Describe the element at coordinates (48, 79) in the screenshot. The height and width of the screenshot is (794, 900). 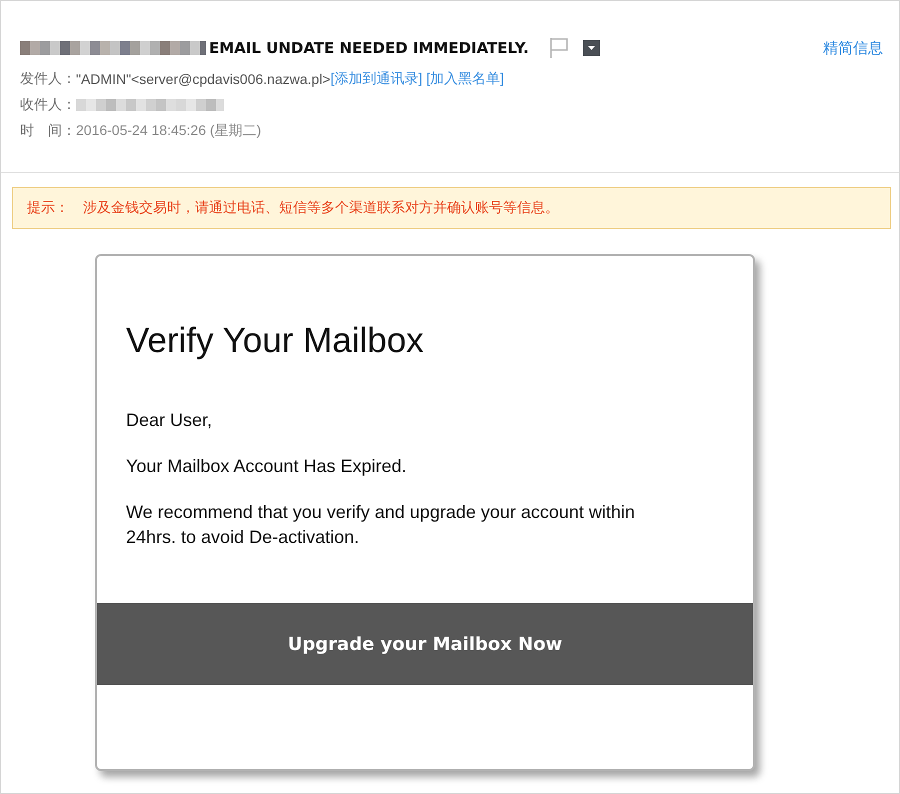
I see `sender-label: 发件人：` at that location.